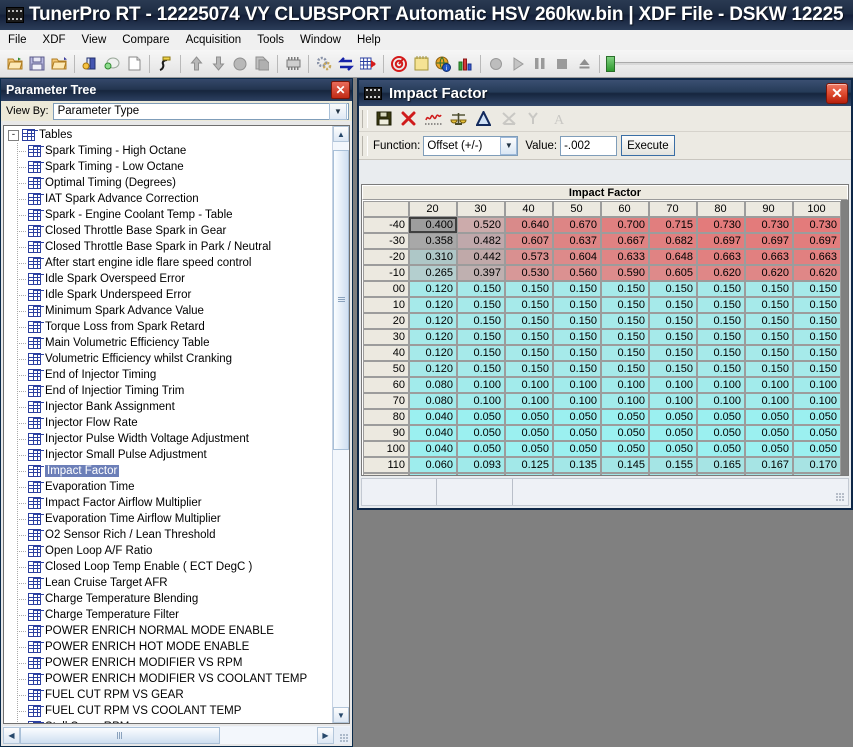 This screenshot has height=747, width=853. What do you see at coordinates (508, 119) in the screenshot?
I see `interpolate-icon` at bounding box center [508, 119].